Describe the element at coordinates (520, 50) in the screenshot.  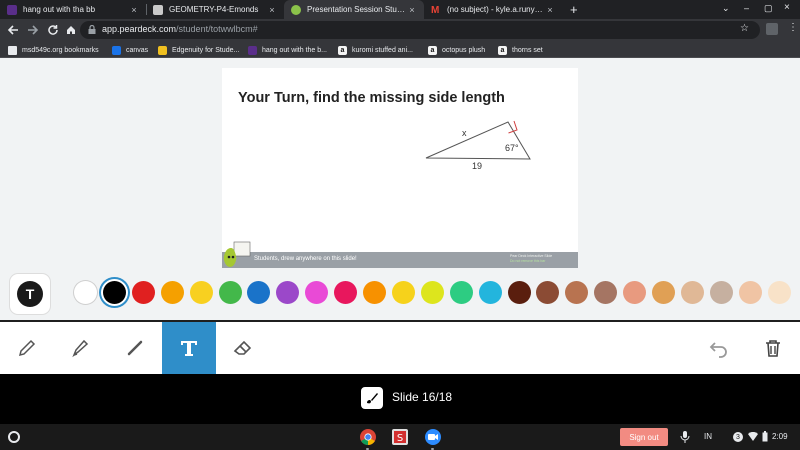
I see `bookmark-thorns: a thorns set` at that location.